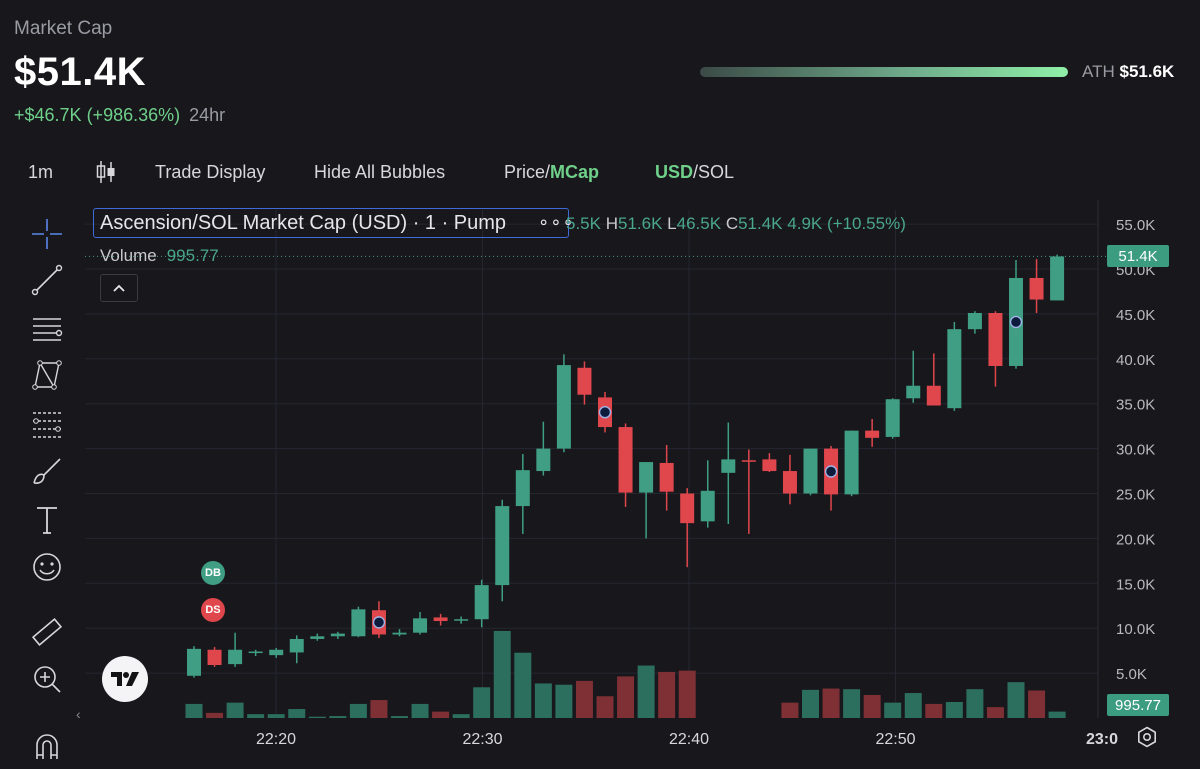  I want to click on volume-legend: Volume 995.77, so click(159, 256).